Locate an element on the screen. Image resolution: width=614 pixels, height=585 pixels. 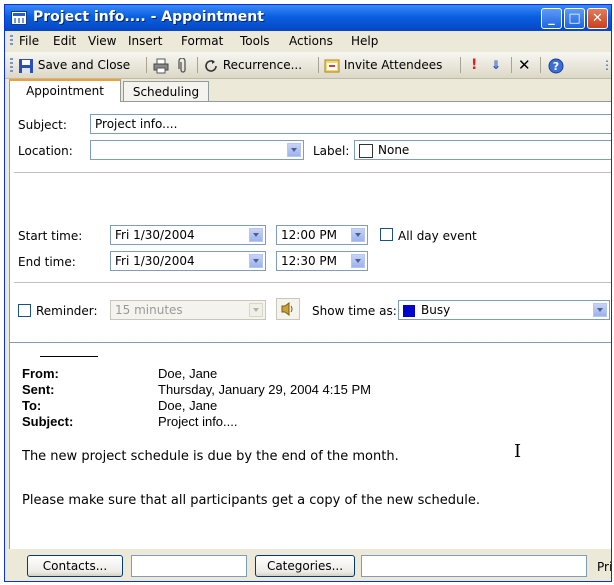
paperclip-icon is located at coordinates (182, 65).